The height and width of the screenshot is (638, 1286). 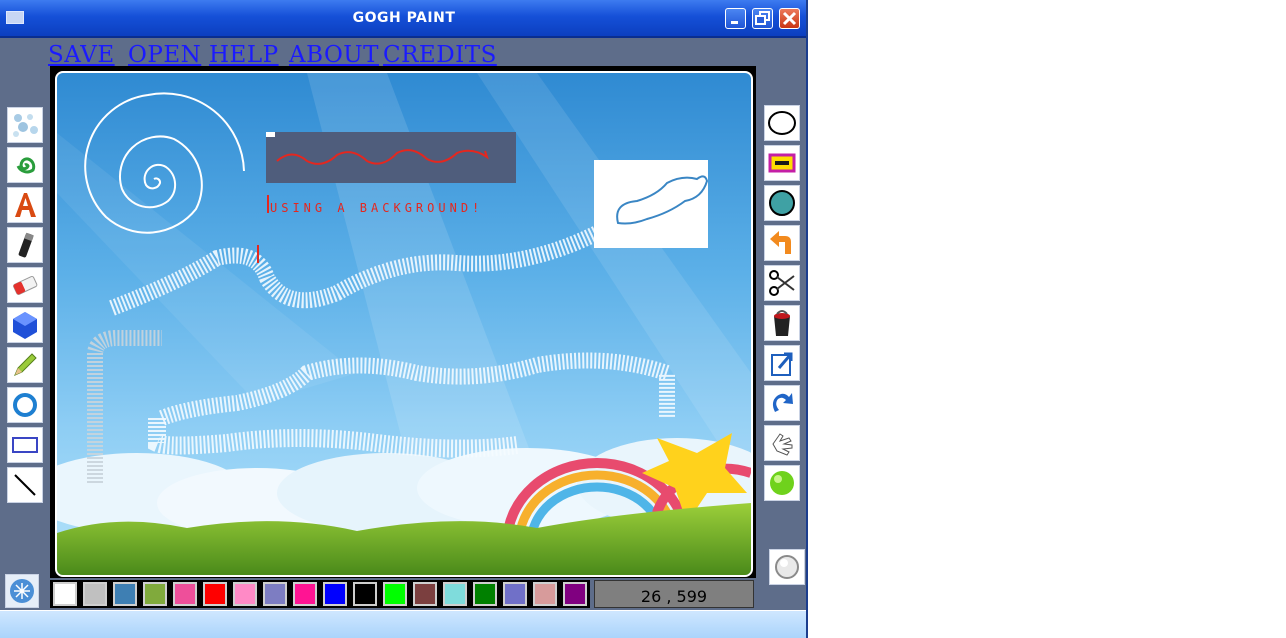 I want to click on minimize-button, so click(x=735, y=18).